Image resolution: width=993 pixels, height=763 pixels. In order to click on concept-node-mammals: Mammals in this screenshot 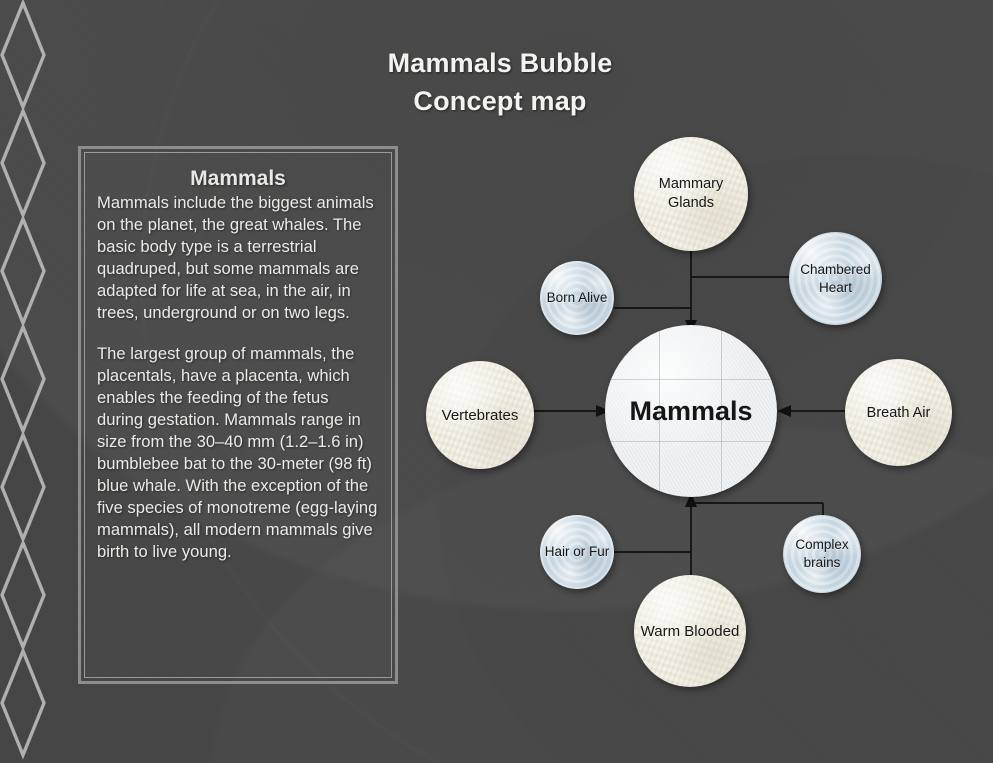, I will do `click(691, 411)`.